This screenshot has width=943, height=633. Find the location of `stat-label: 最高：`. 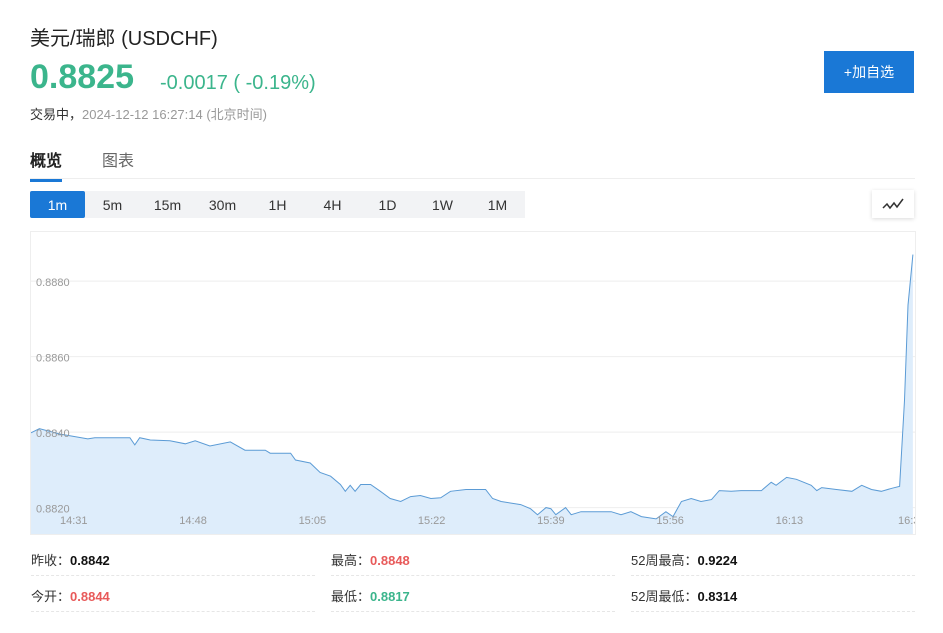

stat-label: 最高： is located at coordinates (351, 560).